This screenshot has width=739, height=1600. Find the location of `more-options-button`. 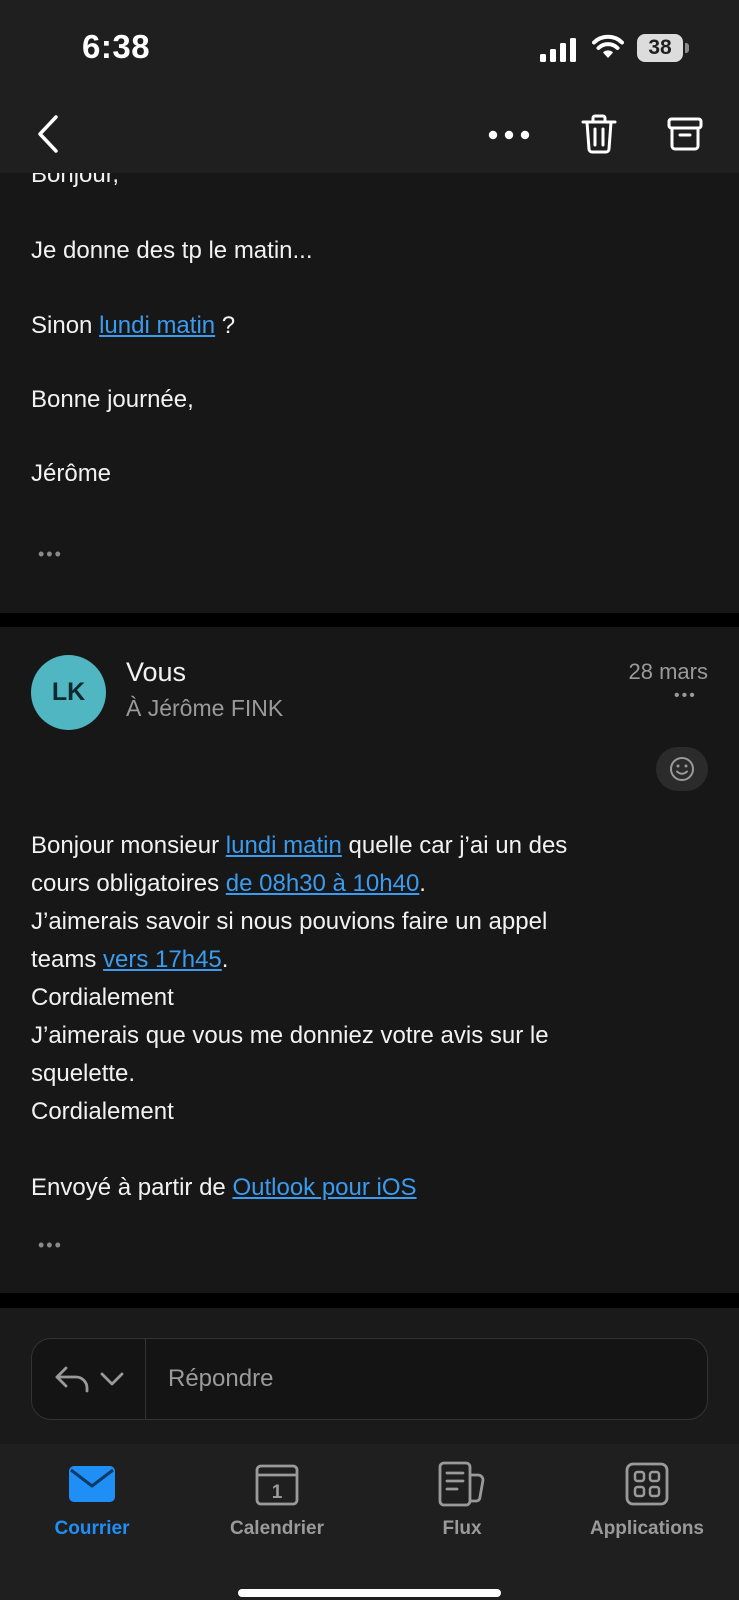

more-options-button is located at coordinates (509, 135).